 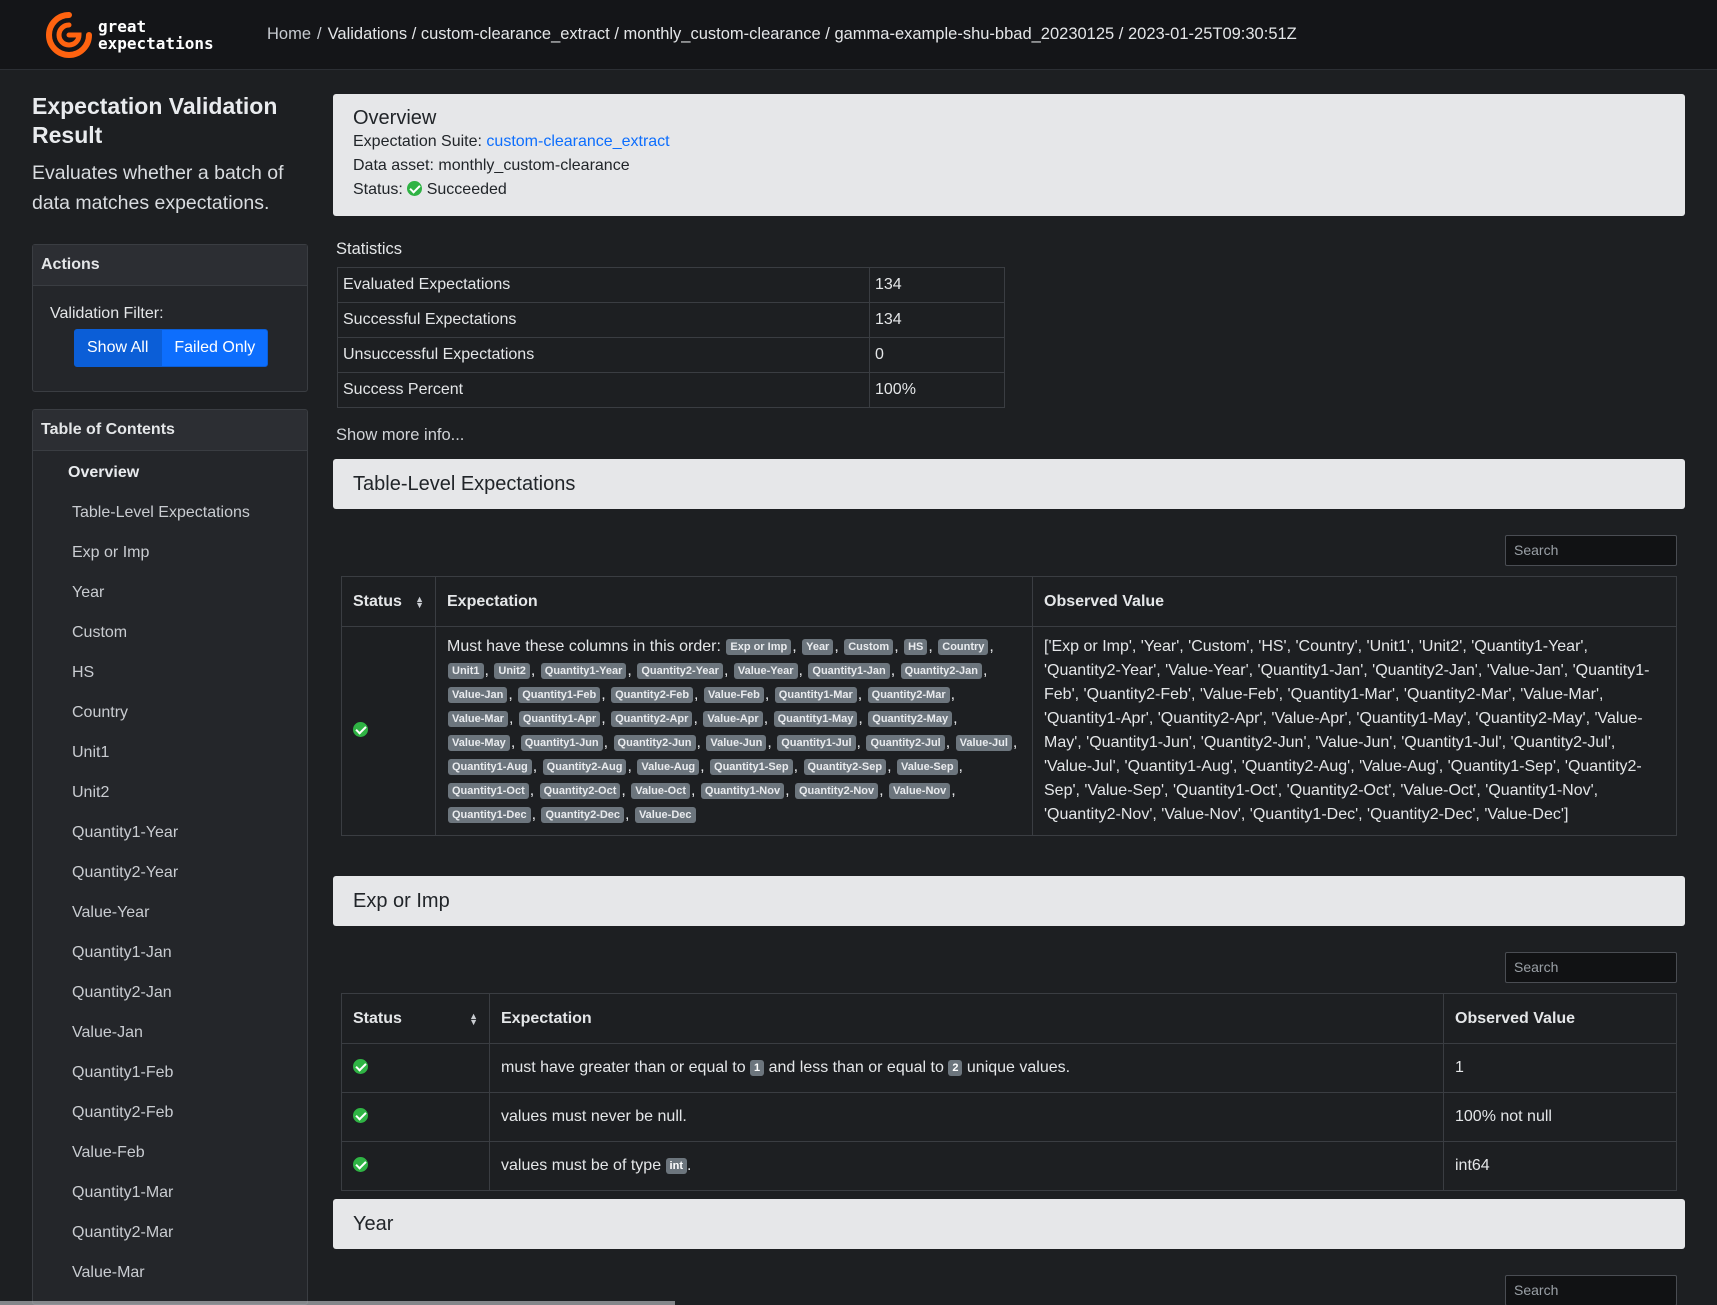 I want to click on column-pill: Value-Apr, so click(x=733, y=719).